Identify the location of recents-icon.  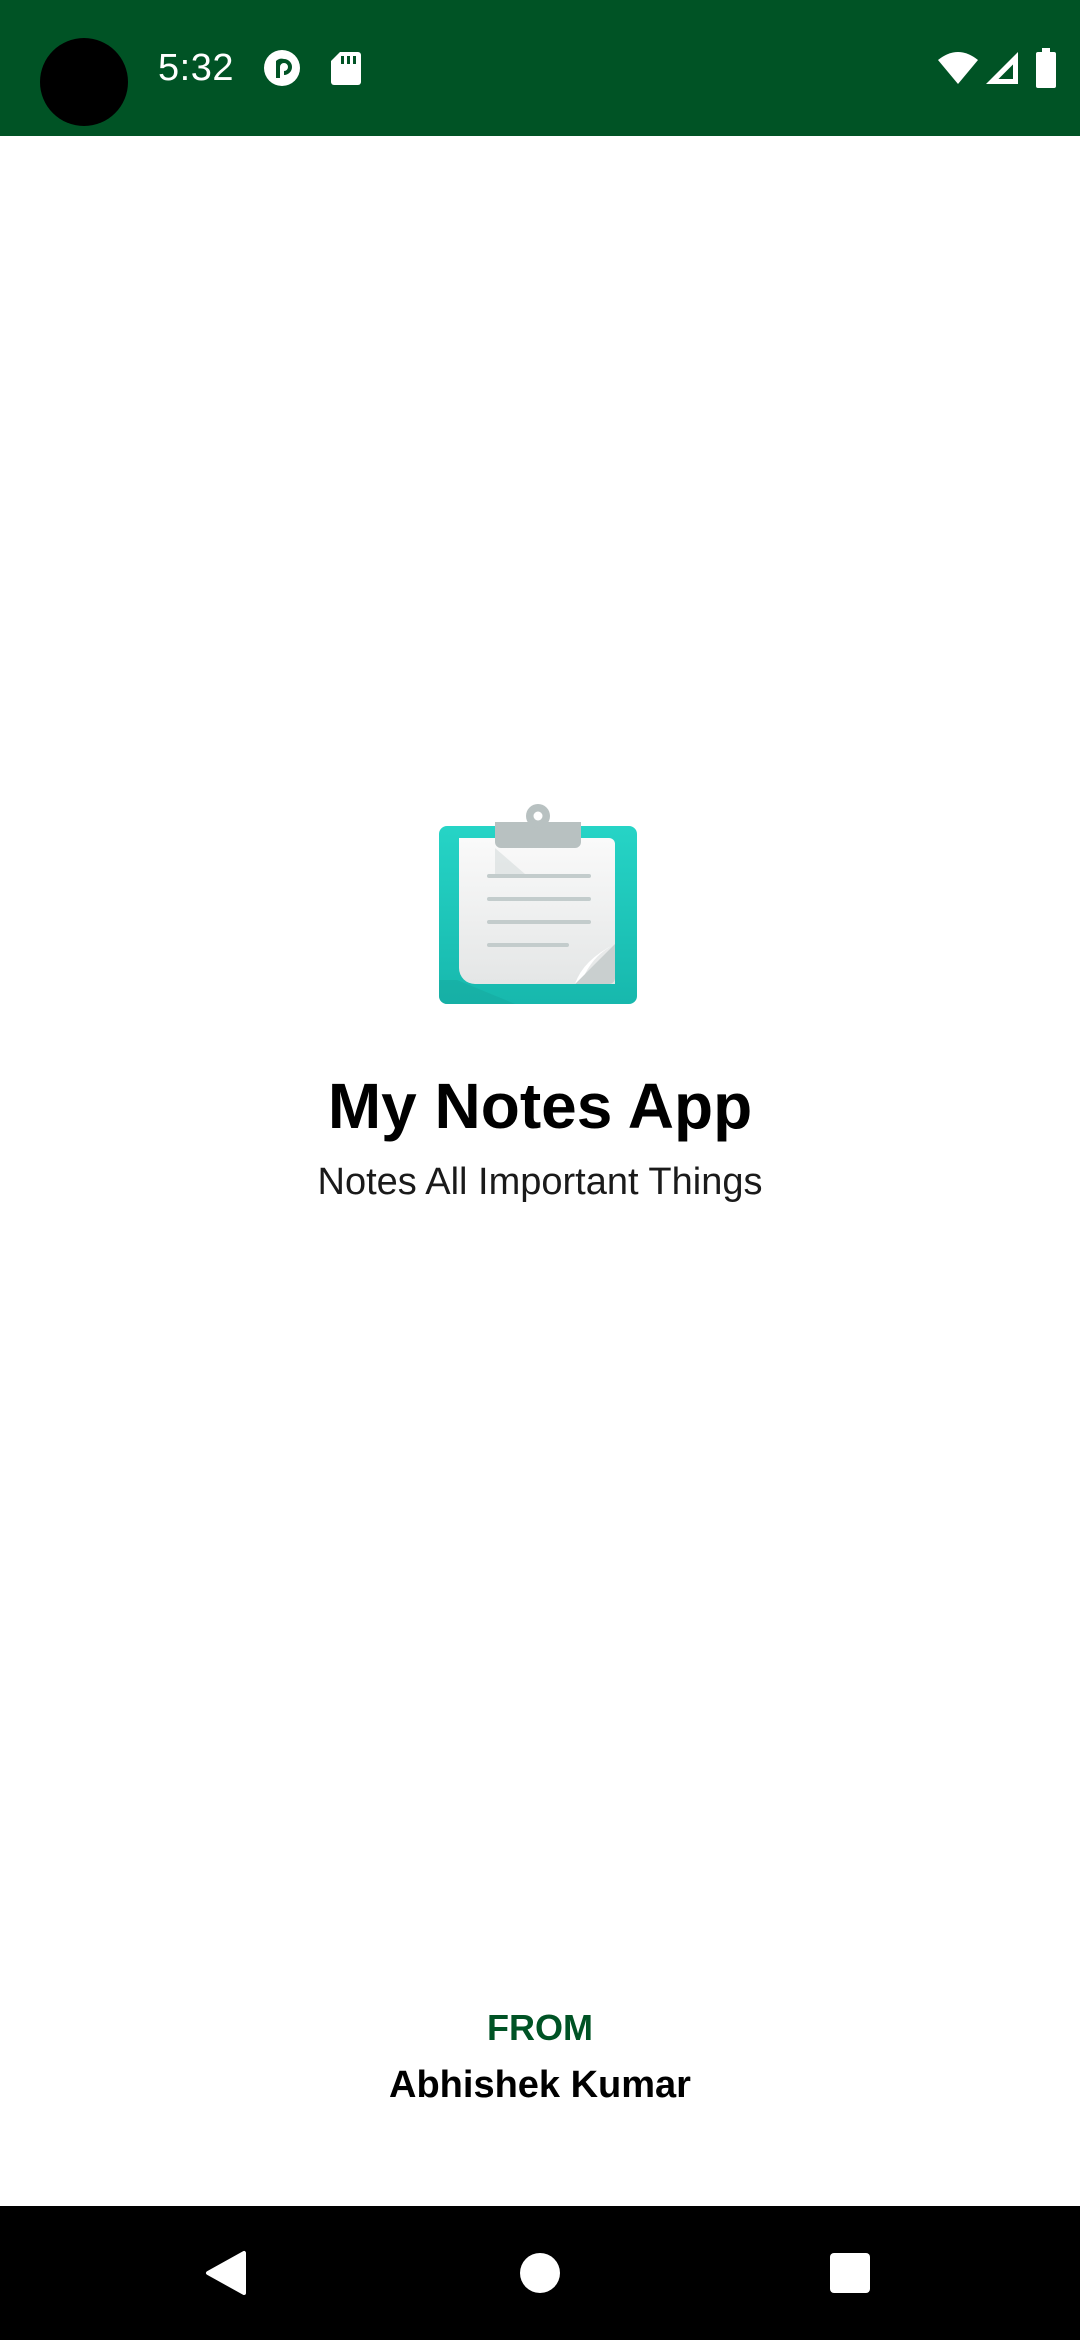
(850, 2273).